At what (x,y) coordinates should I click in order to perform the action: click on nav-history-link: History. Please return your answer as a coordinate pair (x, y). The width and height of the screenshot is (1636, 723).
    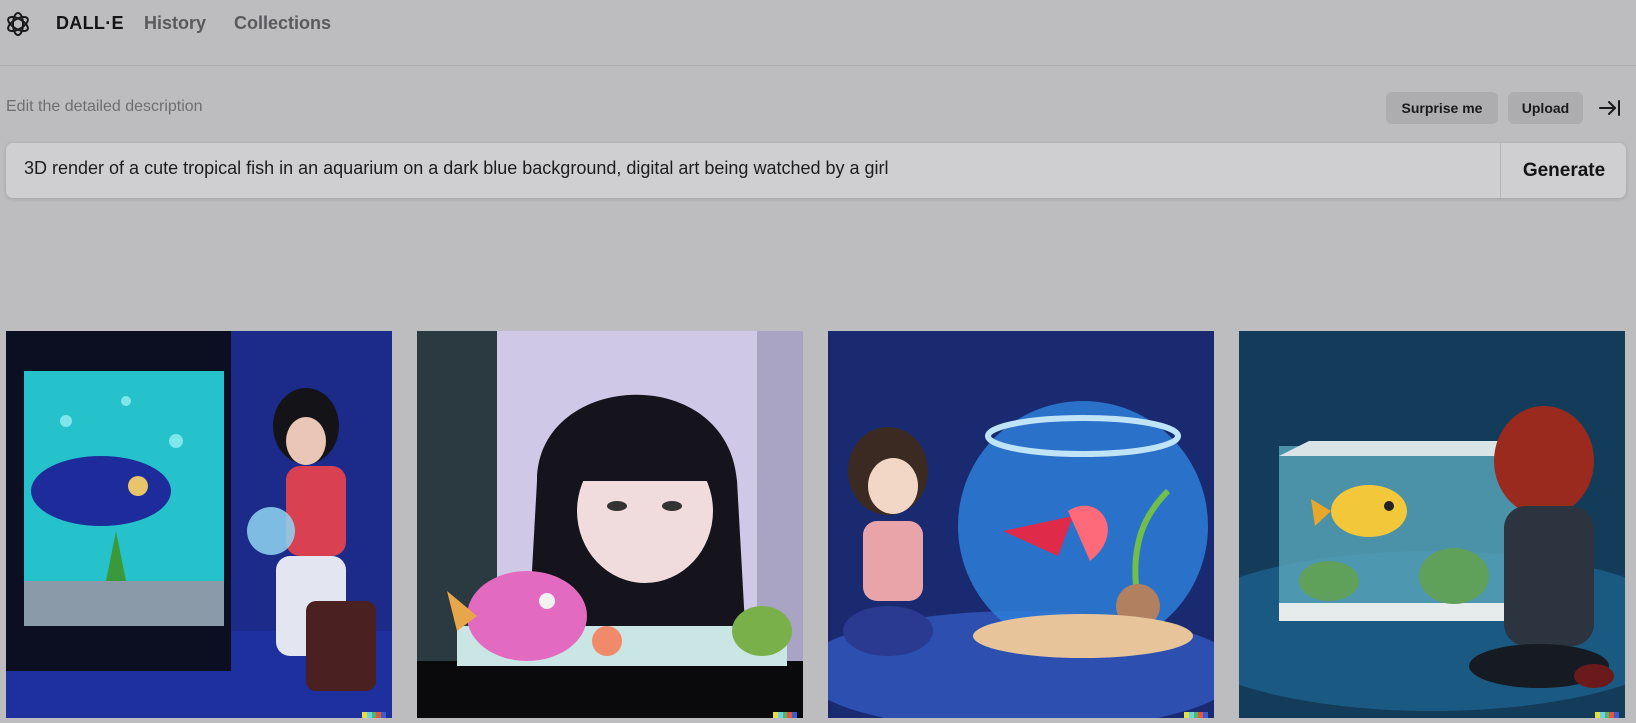
    Looking at the image, I should click on (175, 23).